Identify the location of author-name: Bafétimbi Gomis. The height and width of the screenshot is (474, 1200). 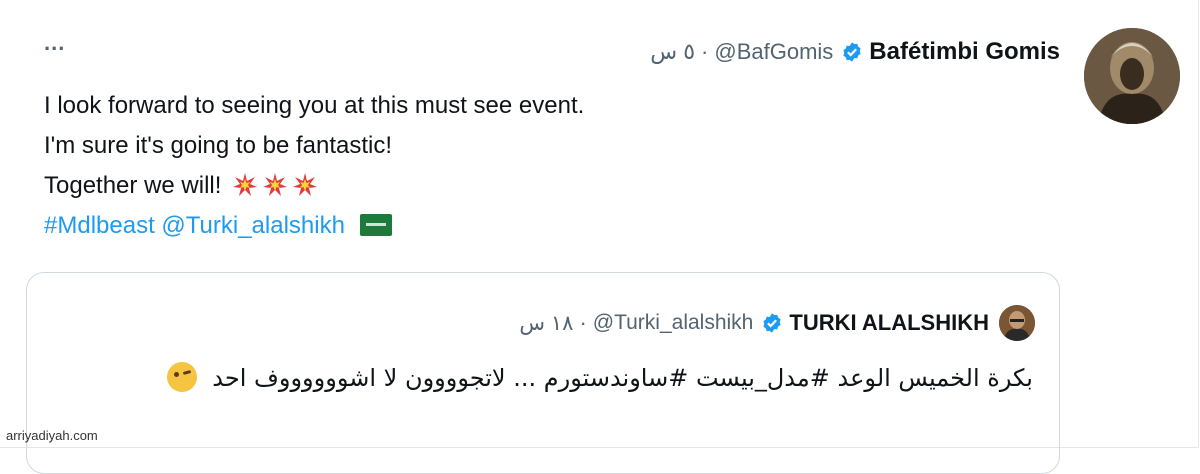
(964, 52).